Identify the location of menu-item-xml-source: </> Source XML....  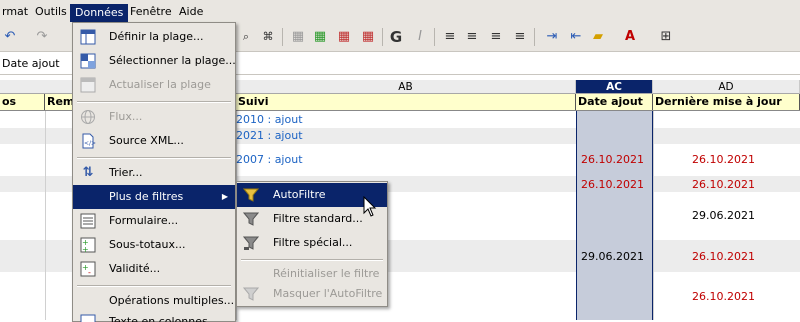
(154, 141).